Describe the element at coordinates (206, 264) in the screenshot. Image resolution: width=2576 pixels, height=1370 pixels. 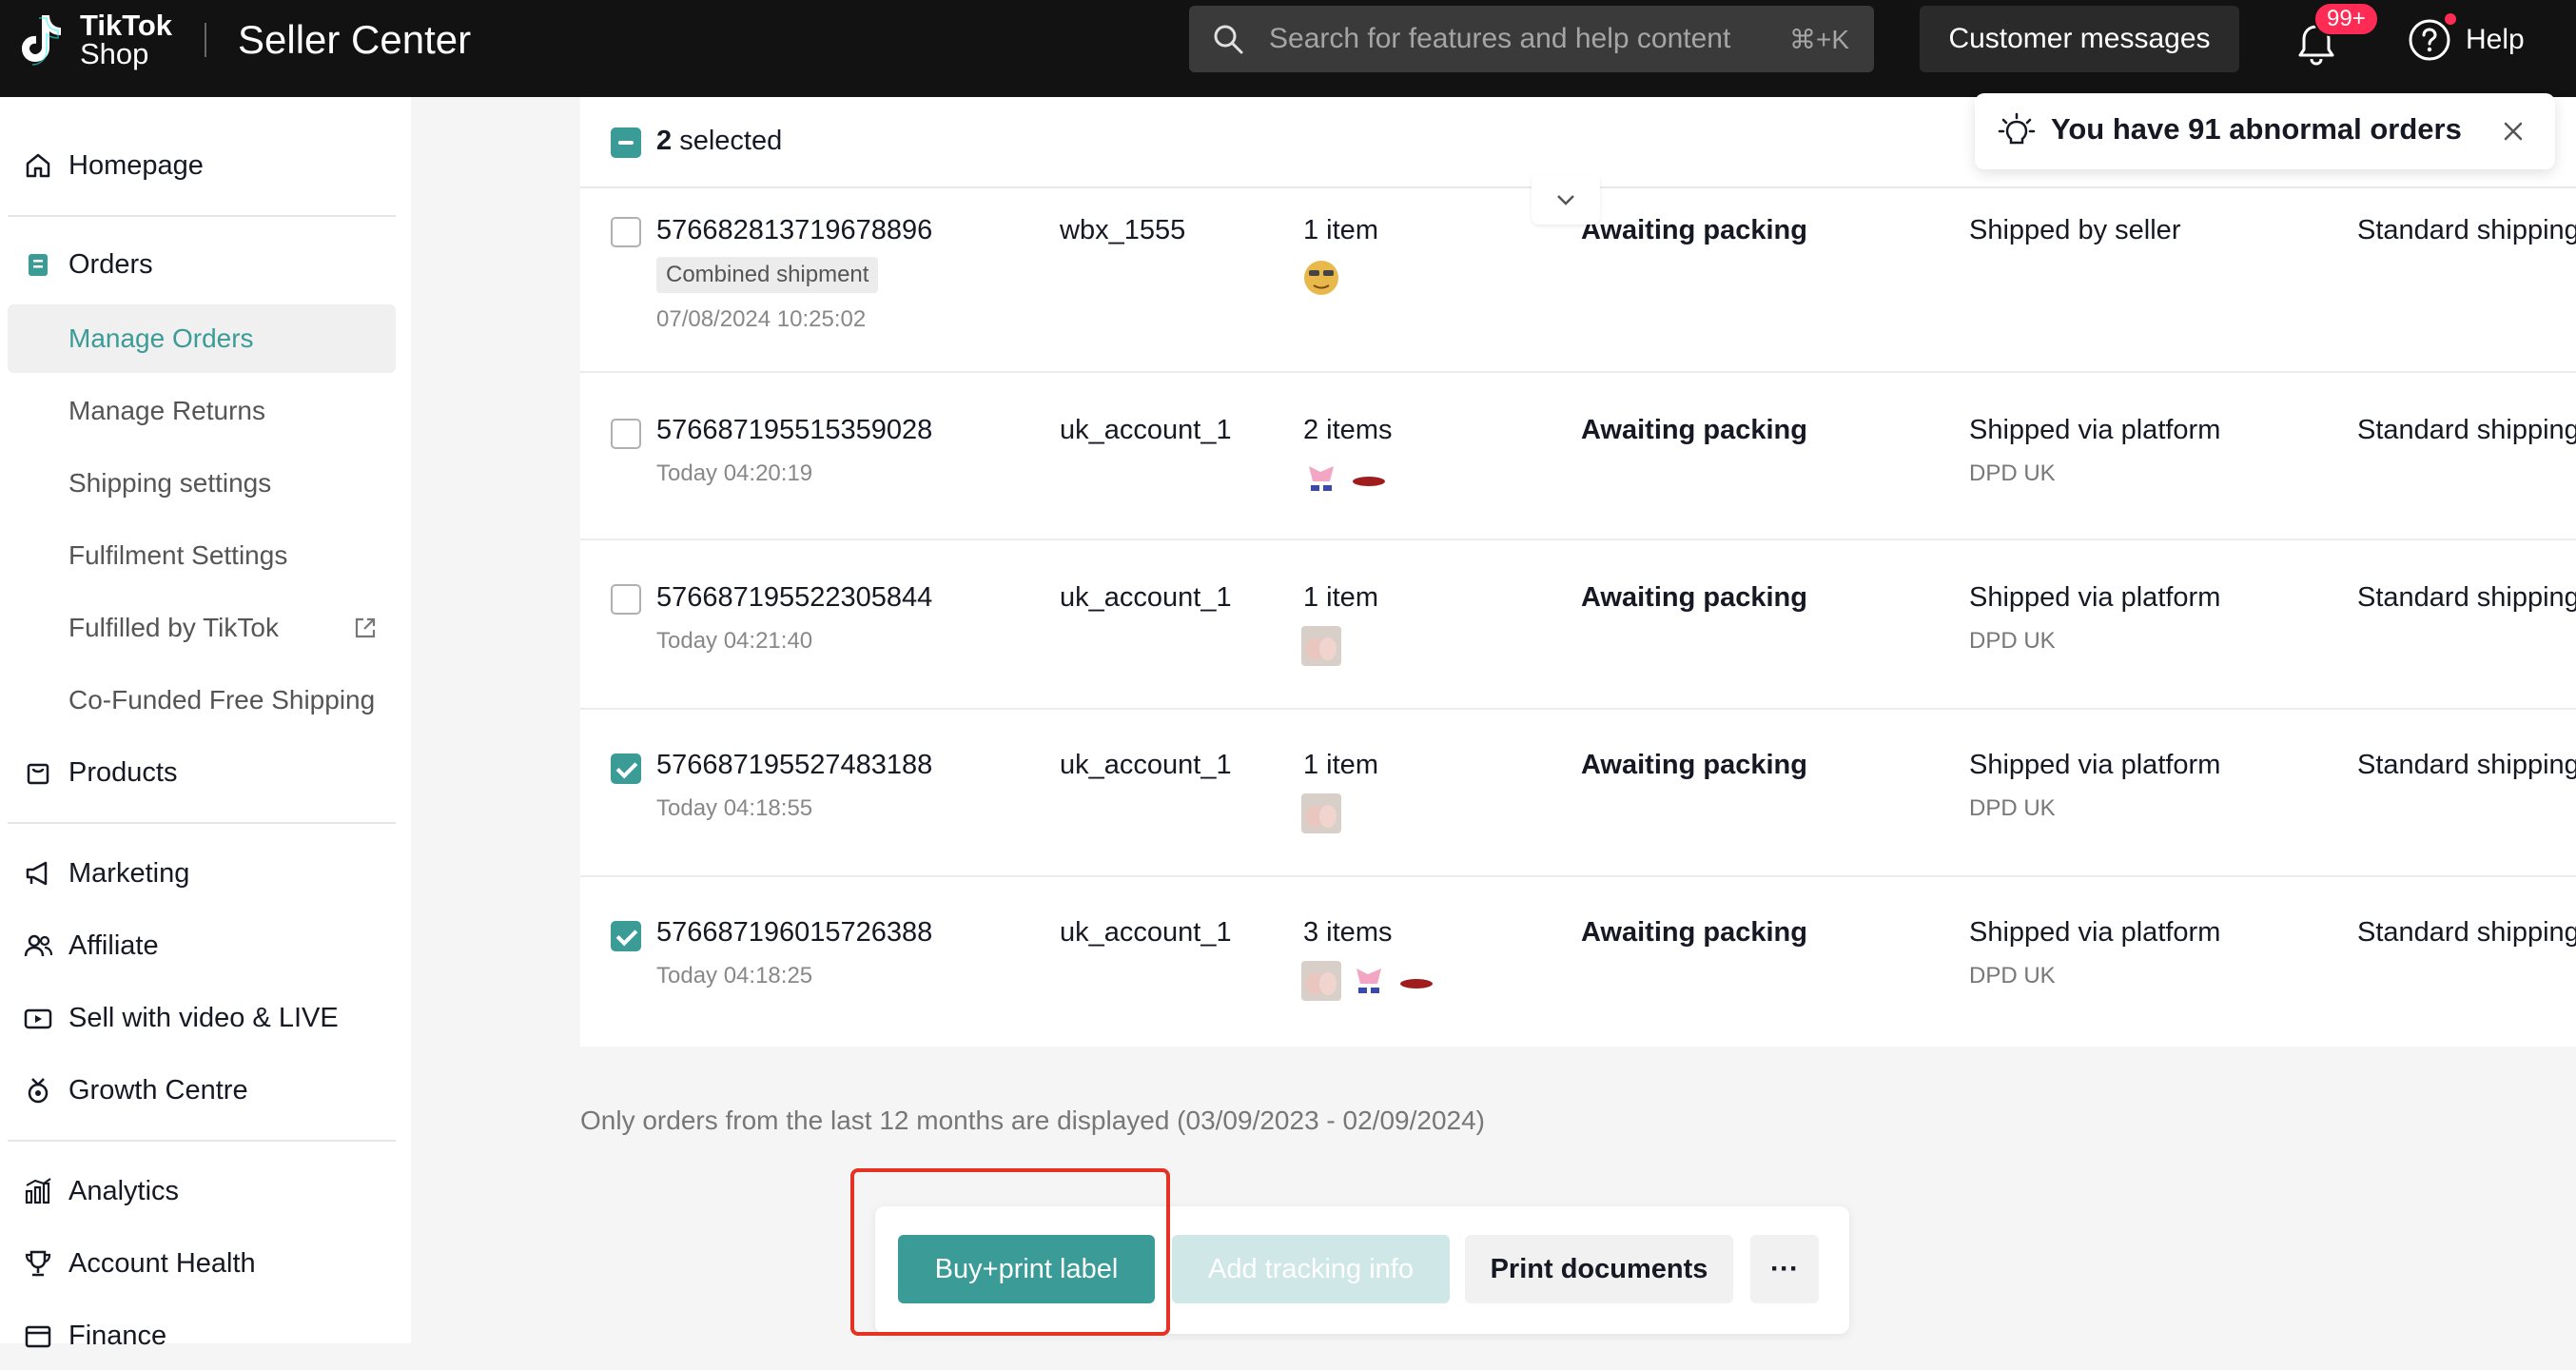
I see `sidebar-item-orders: Orders` at that location.